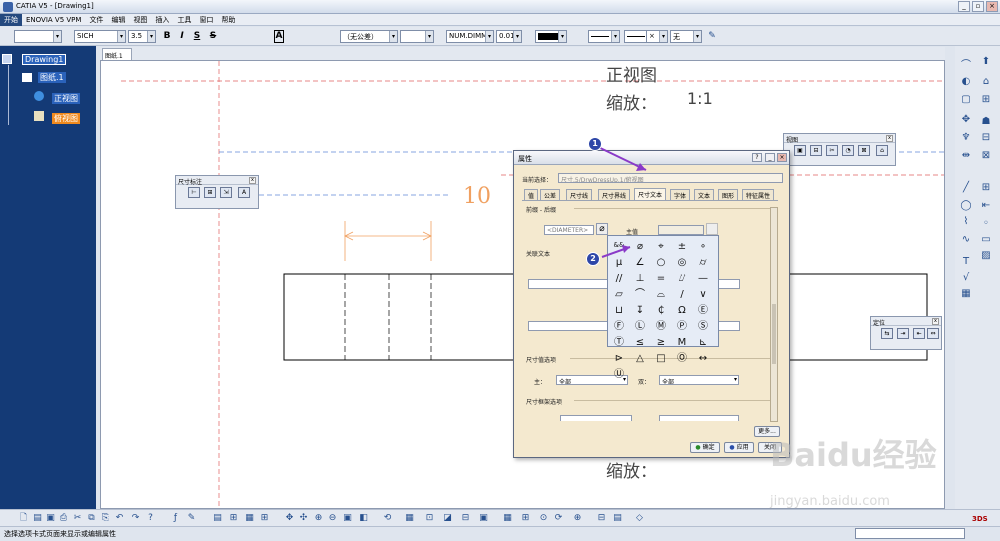 Image resolution: width=1000 pixels, height=541 pixels. What do you see at coordinates (619, 375) in the screenshot?
I see `symbol-option: Ⓤ` at bounding box center [619, 375].